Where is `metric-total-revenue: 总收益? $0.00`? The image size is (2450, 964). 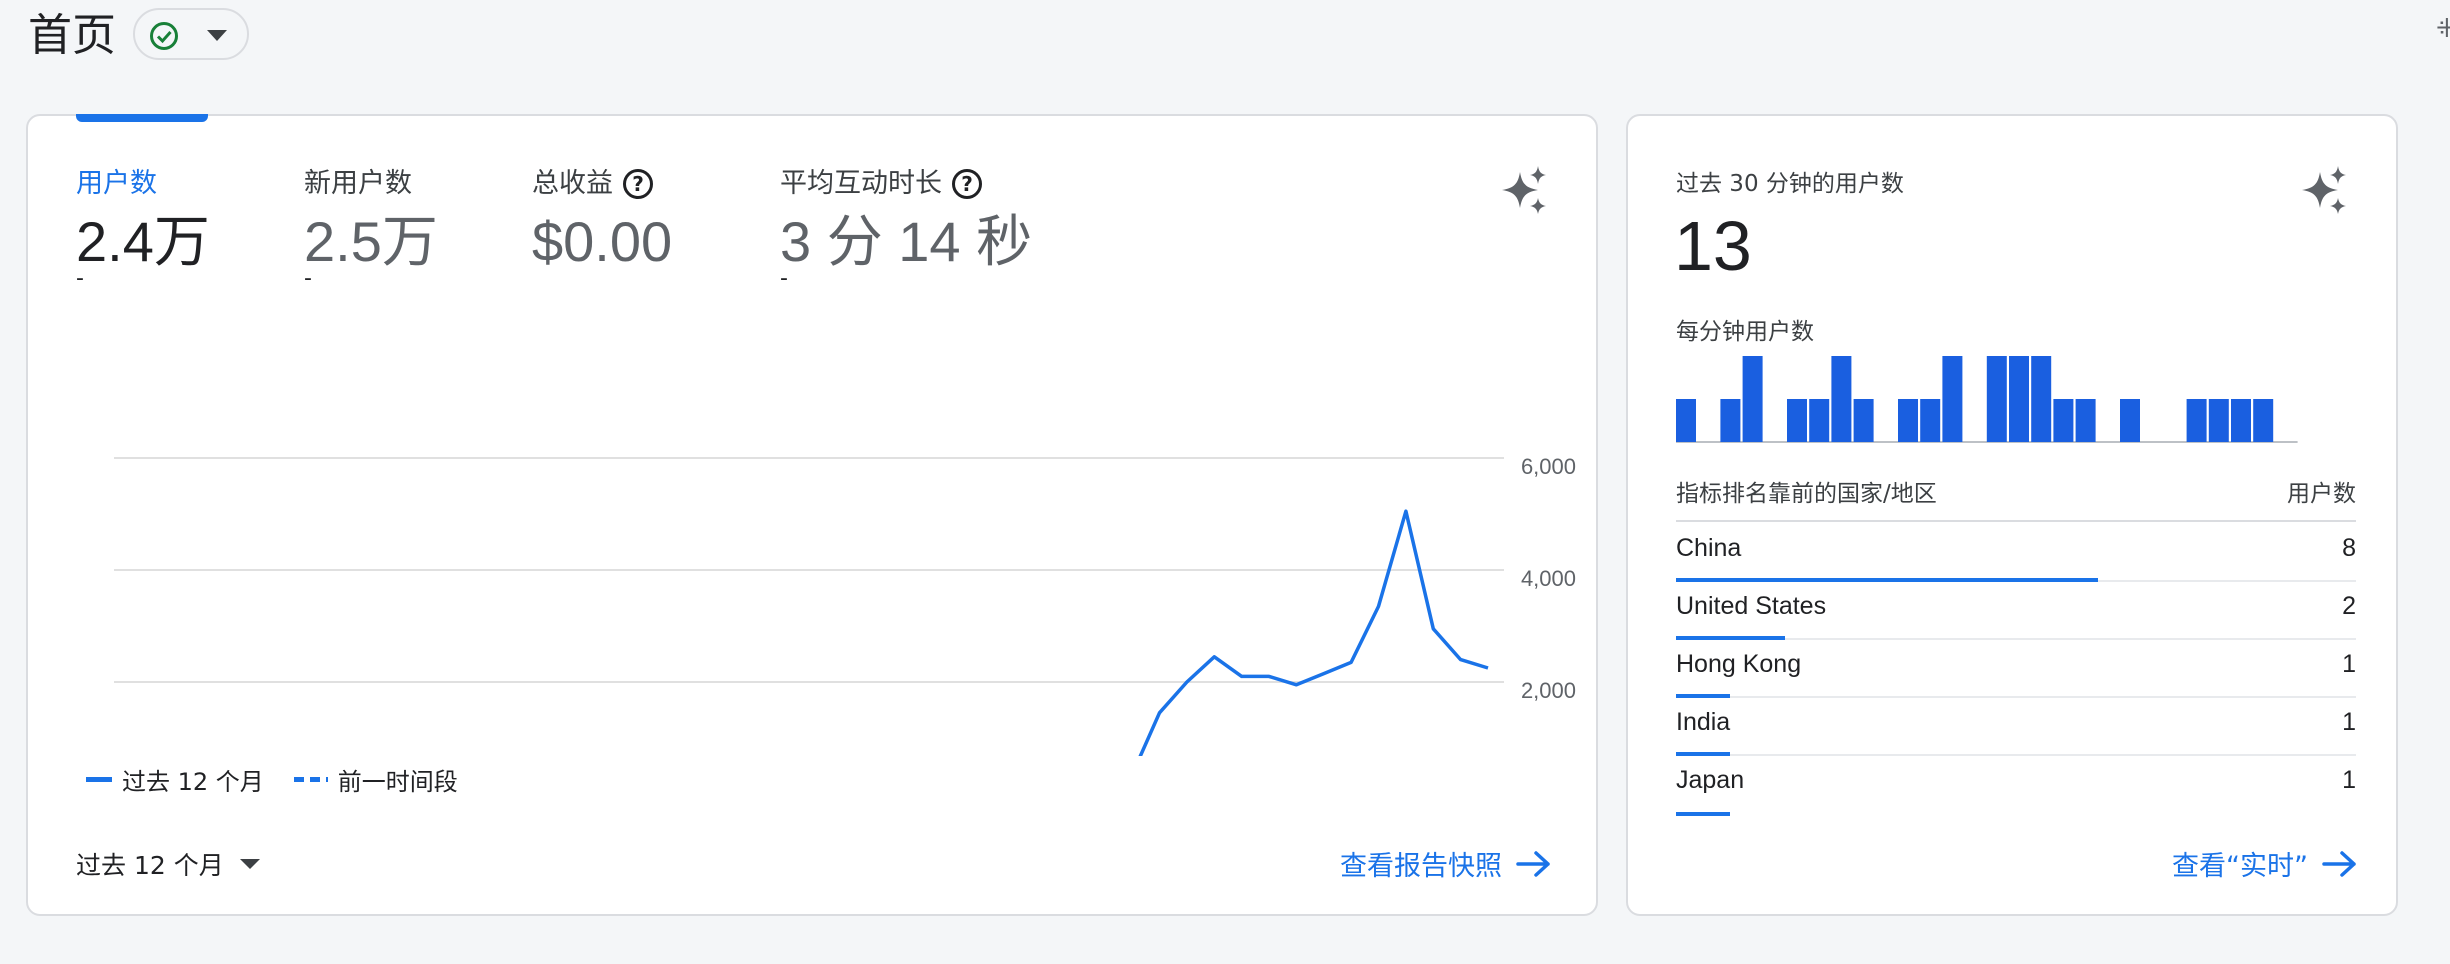 metric-total-revenue: 总收益? $0.00 is located at coordinates (602, 218).